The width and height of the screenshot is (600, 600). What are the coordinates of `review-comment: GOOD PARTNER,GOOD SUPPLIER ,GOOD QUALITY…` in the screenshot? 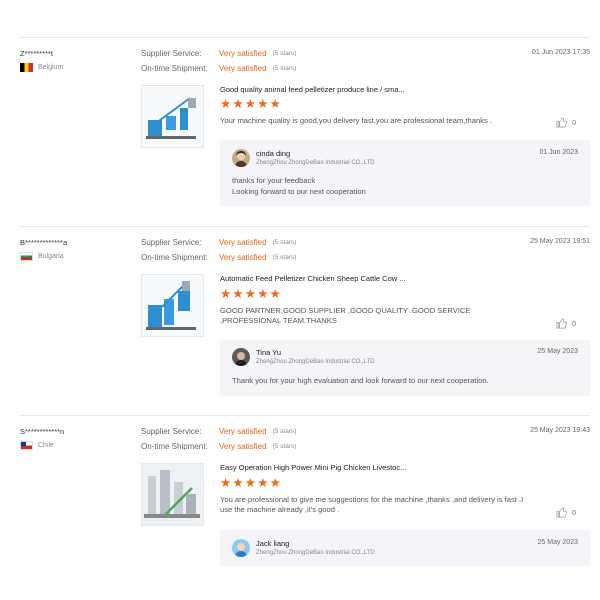 It's located at (345, 315).